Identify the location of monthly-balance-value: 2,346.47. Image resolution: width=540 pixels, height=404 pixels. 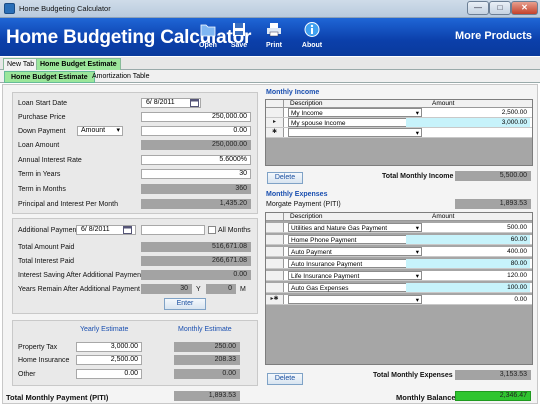
(493, 396).